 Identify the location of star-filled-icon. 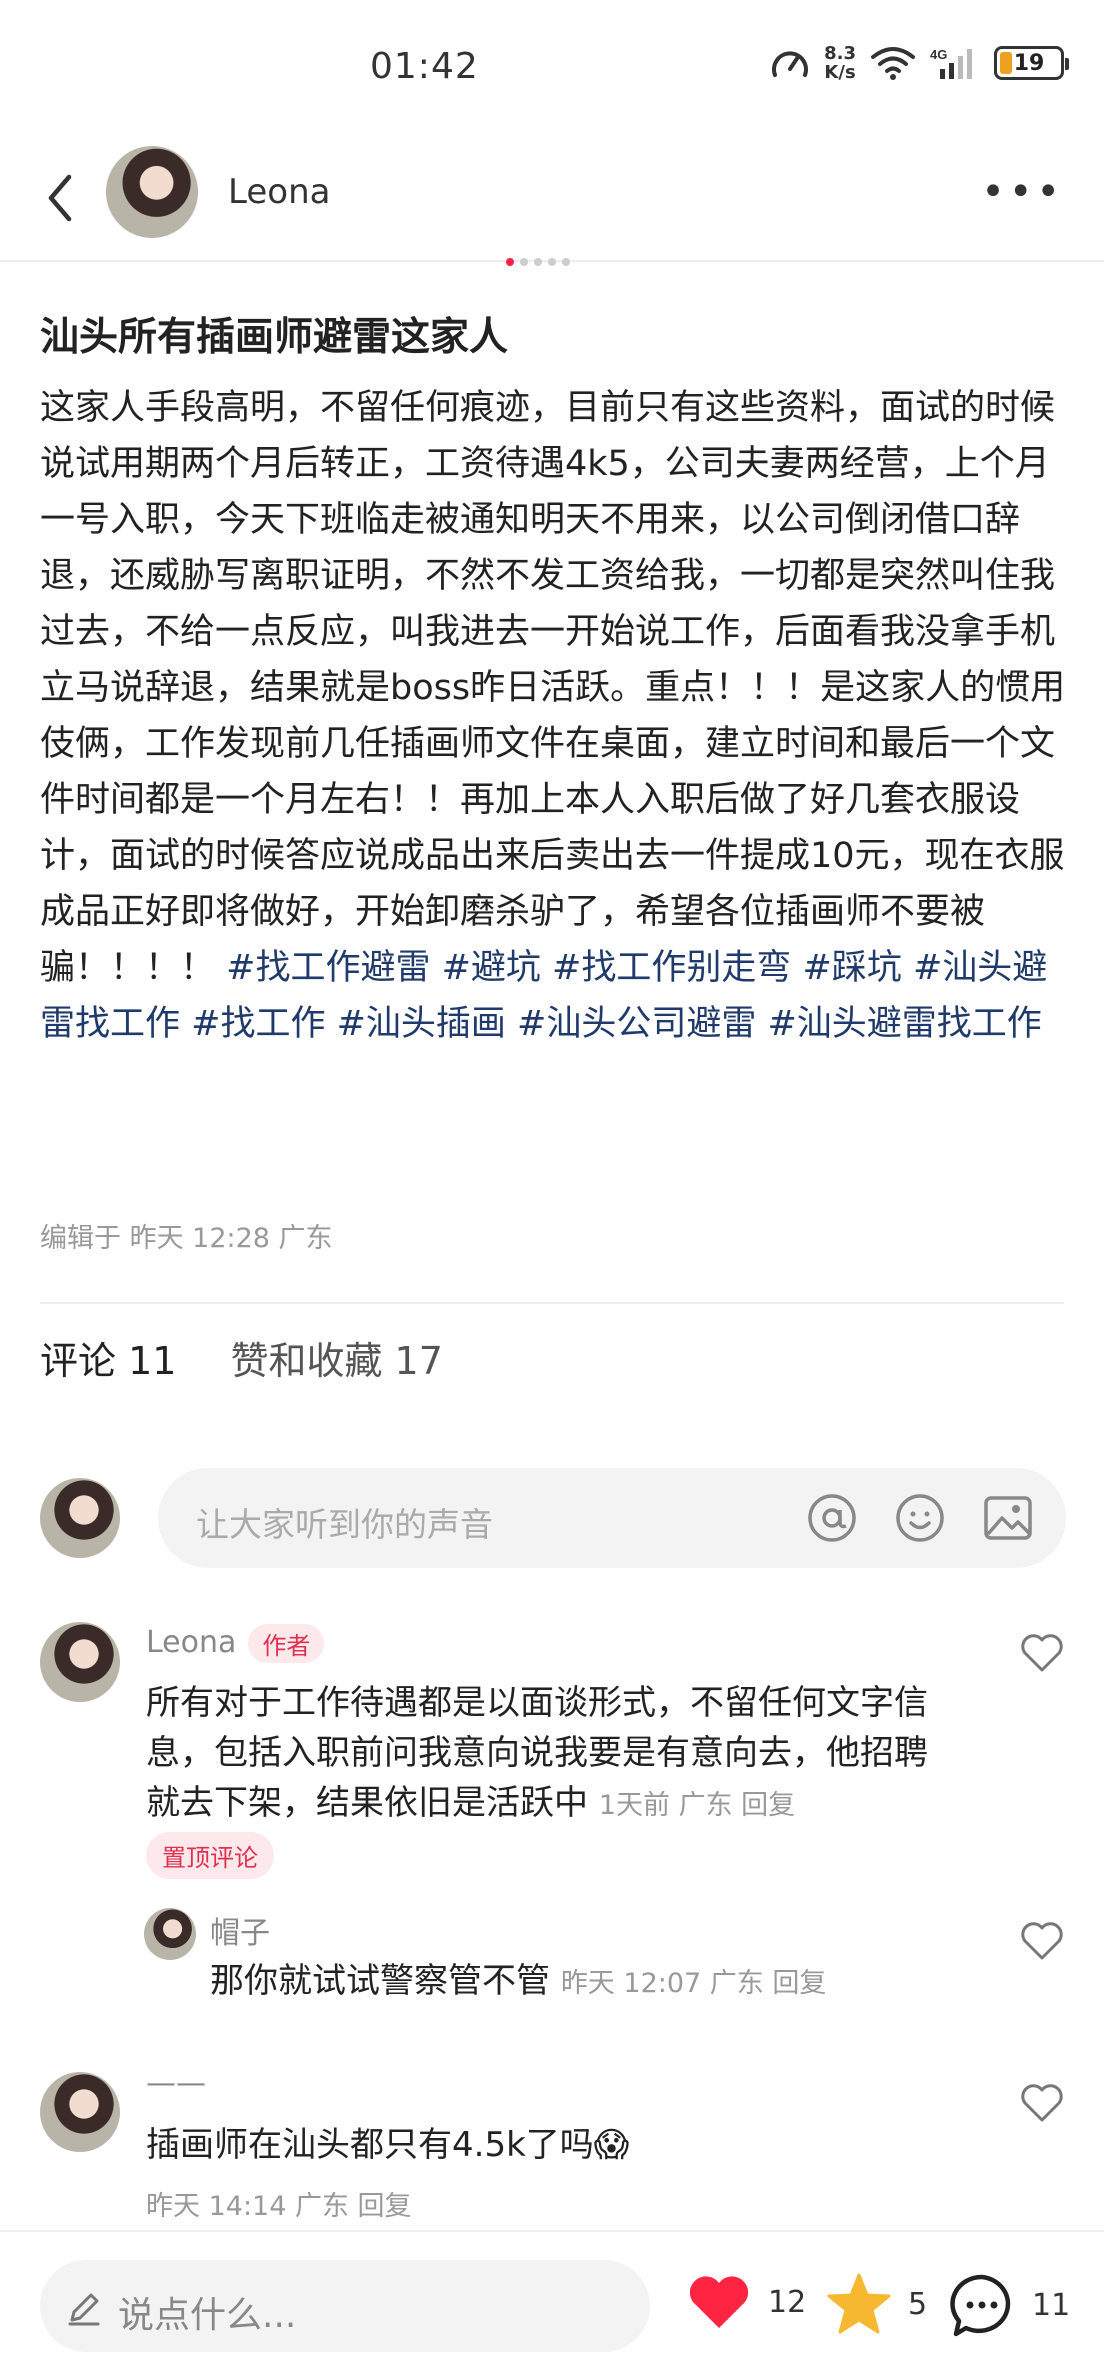
(859, 2303).